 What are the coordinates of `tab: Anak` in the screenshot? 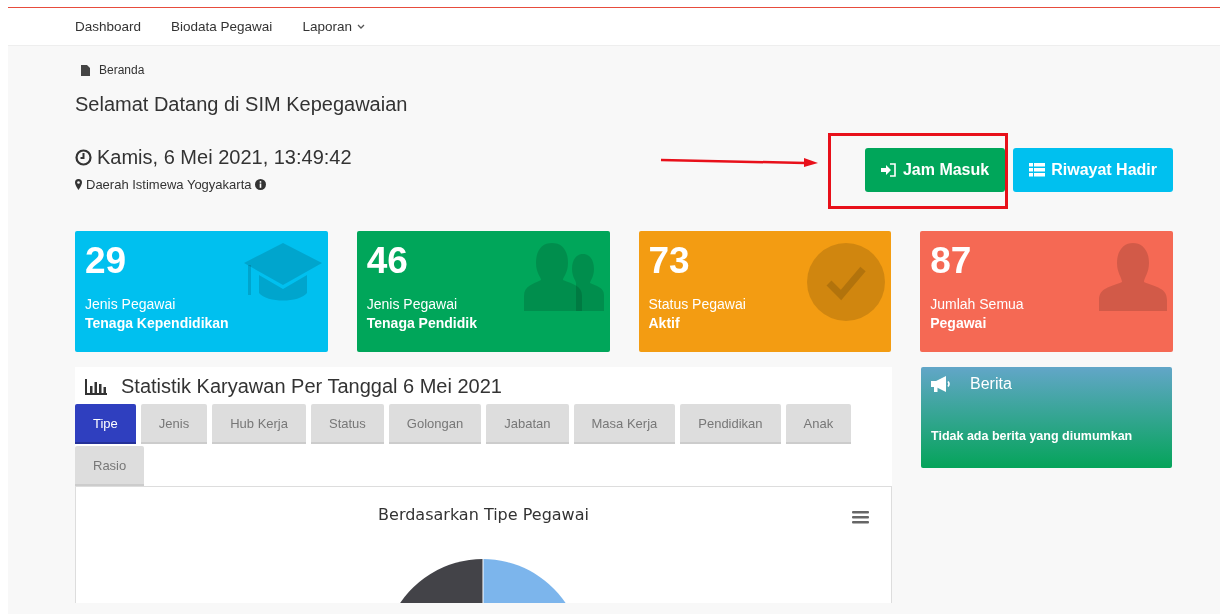 It's located at (818, 423).